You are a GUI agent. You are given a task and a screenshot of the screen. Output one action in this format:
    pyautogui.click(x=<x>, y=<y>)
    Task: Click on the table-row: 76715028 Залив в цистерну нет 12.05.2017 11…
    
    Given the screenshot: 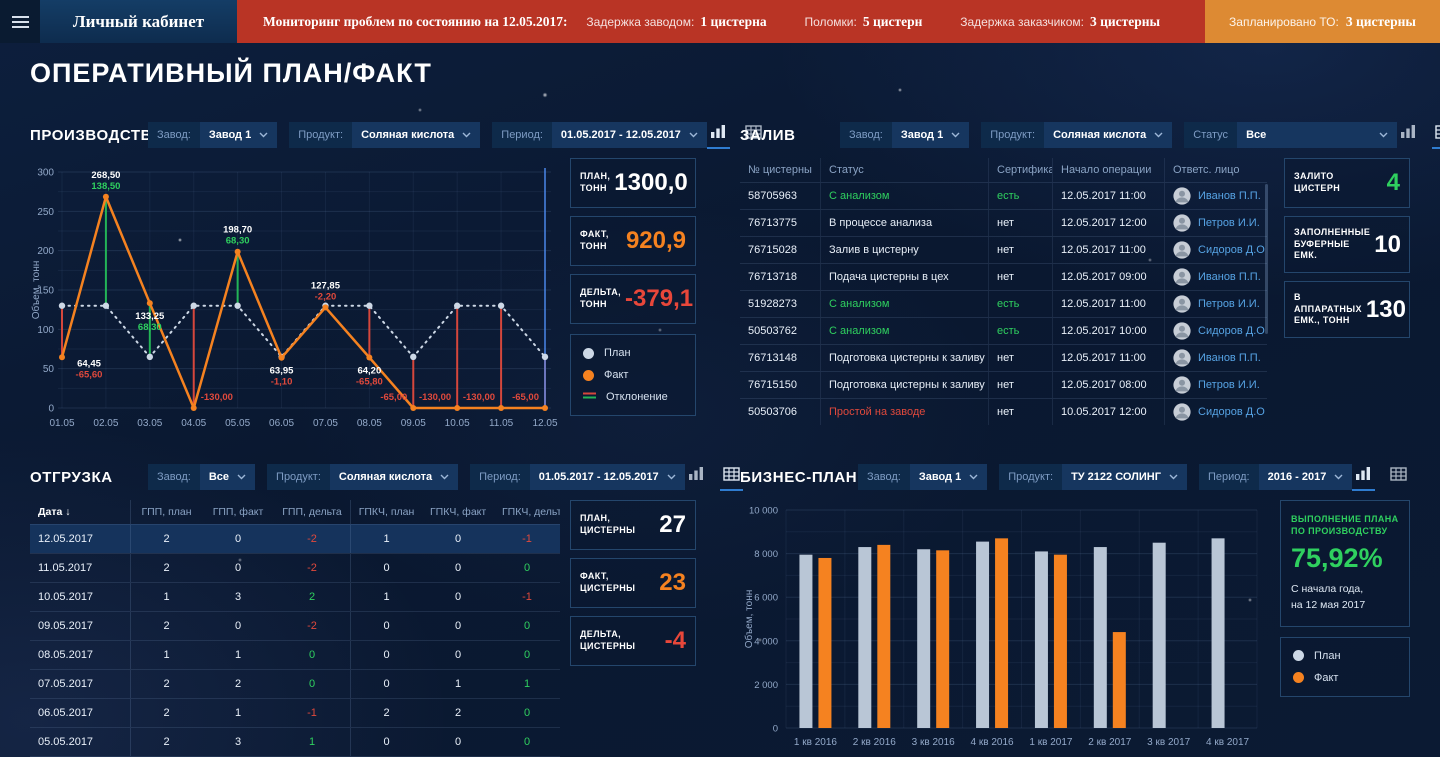 What is the action you would take?
    pyautogui.click(x=1003, y=249)
    